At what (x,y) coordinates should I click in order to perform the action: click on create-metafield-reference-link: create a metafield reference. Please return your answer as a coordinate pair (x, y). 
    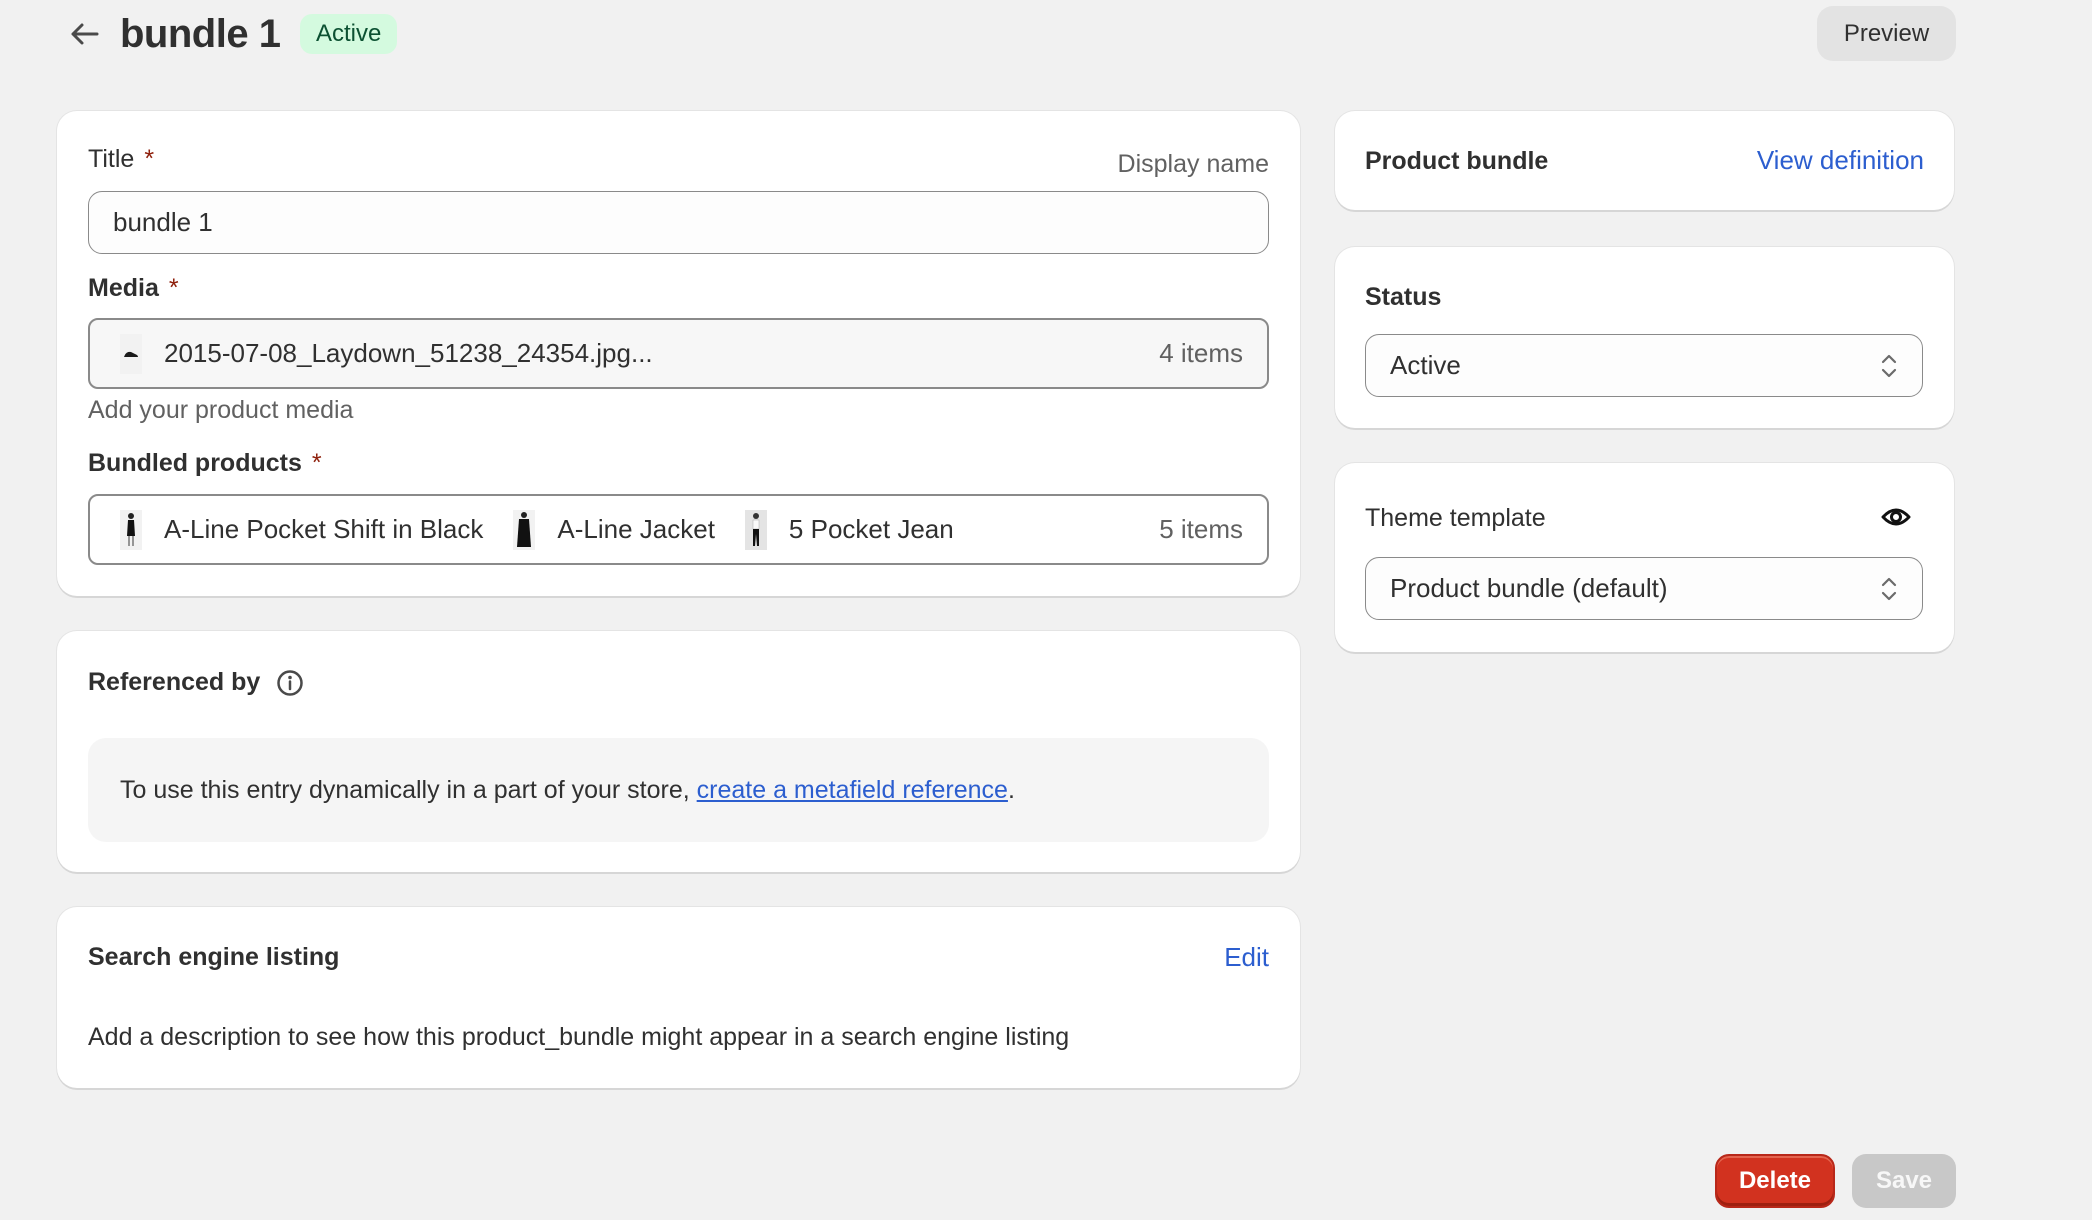
    Looking at the image, I should click on (852, 790).